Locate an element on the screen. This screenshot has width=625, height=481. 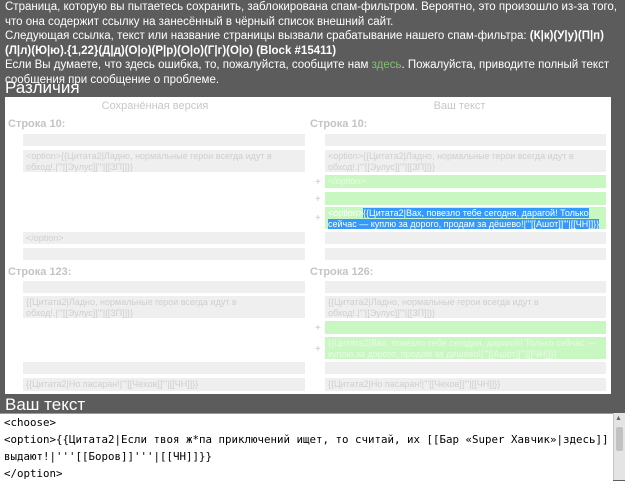
left-line-number: Строка 10: is located at coordinates (37, 124).